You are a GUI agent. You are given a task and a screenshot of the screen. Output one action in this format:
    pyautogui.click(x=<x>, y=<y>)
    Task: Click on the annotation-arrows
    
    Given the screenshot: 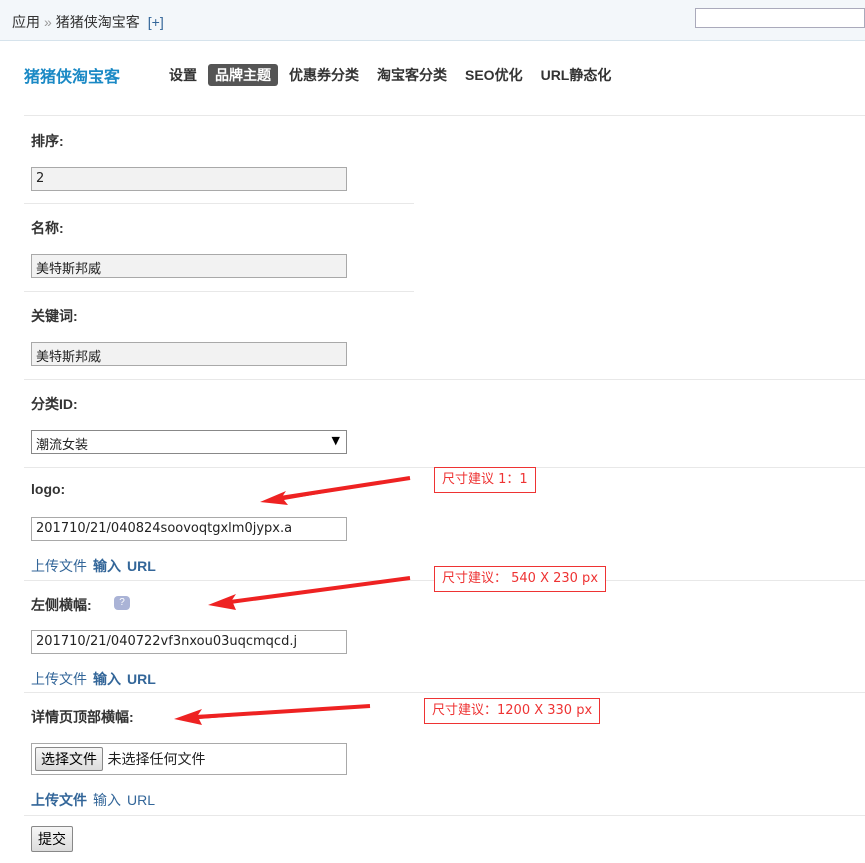 What is the action you would take?
    pyautogui.click(x=292, y=600)
    